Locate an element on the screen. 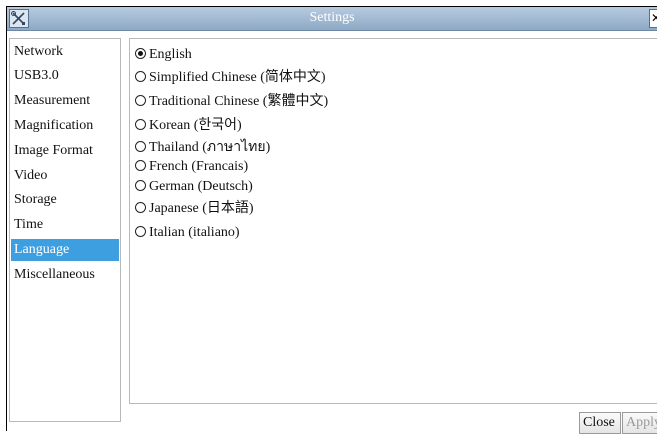 Image resolution: width=657 pixels, height=434 pixels. language-option-label: Italian (italiano) is located at coordinates (194, 232).